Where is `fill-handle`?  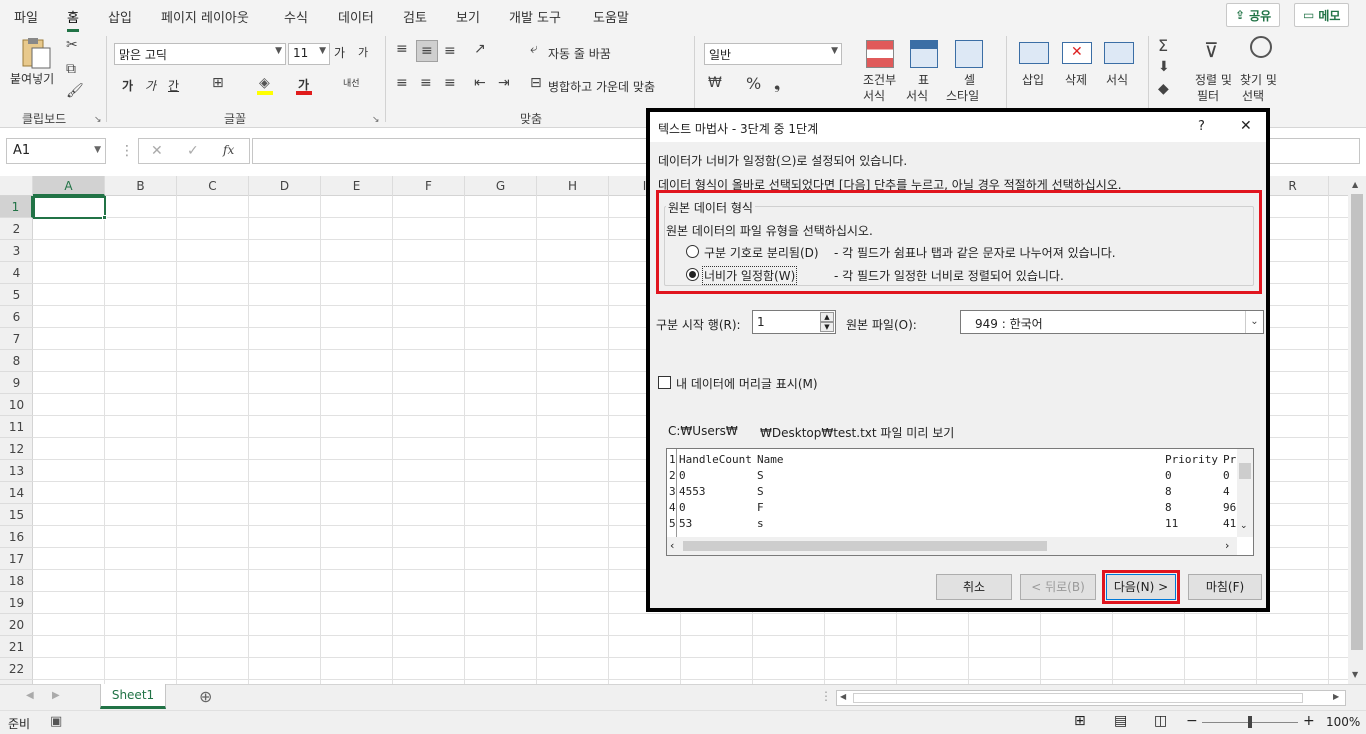 fill-handle is located at coordinates (104, 217).